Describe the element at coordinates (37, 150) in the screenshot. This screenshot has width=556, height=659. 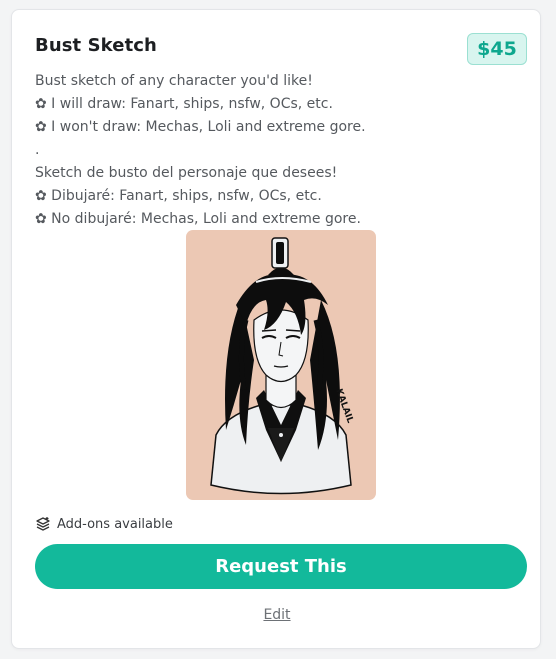
I see `description-line: .` at that location.